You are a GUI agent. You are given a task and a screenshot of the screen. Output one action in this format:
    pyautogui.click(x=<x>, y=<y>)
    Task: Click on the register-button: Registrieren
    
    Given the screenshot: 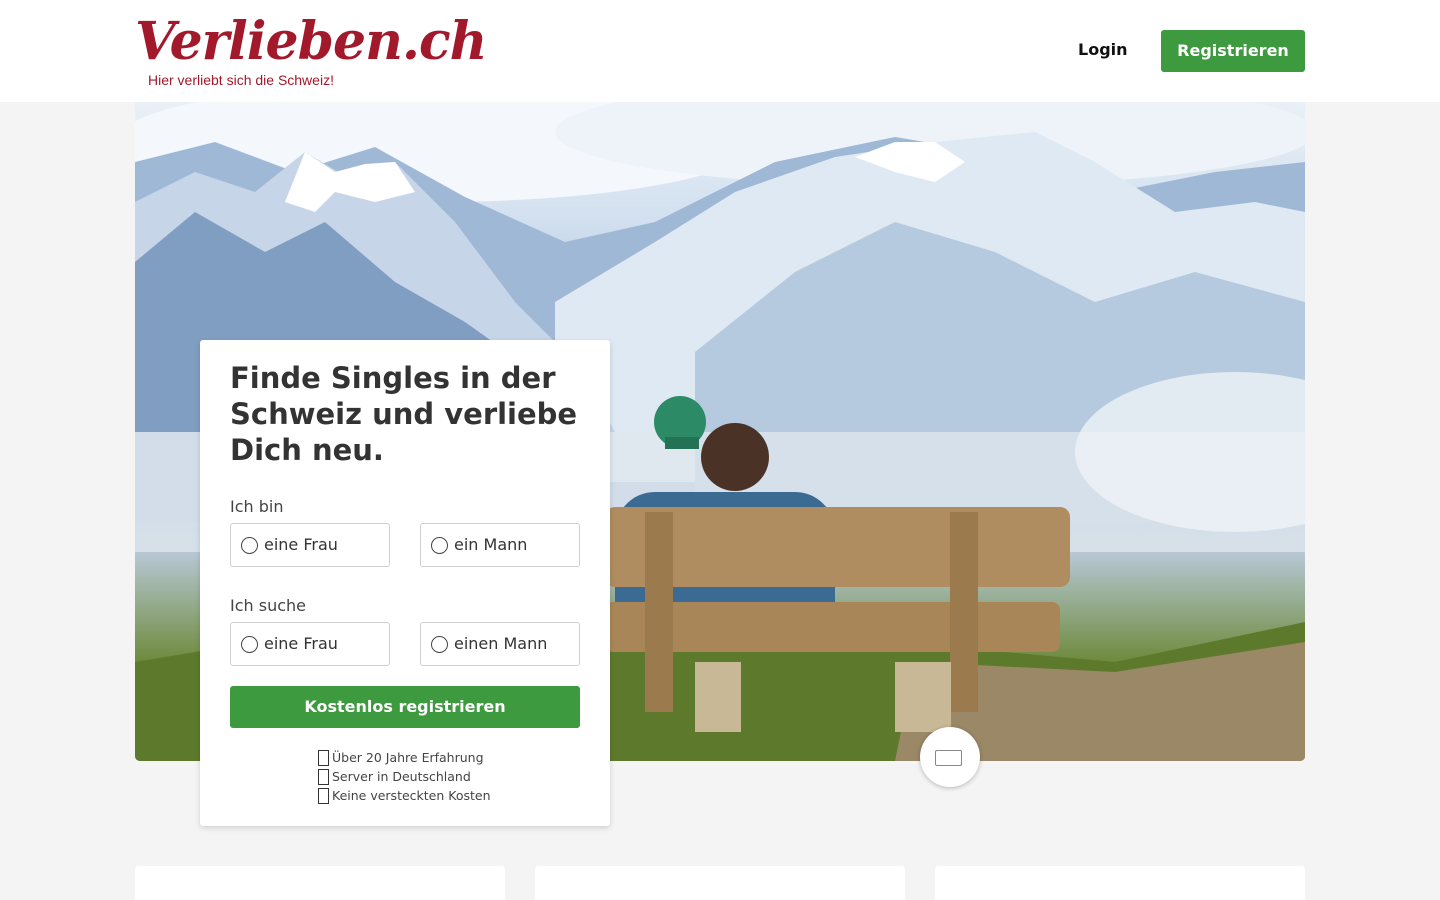 What is the action you would take?
    pyautogui.click(x=1233, y=51)
    